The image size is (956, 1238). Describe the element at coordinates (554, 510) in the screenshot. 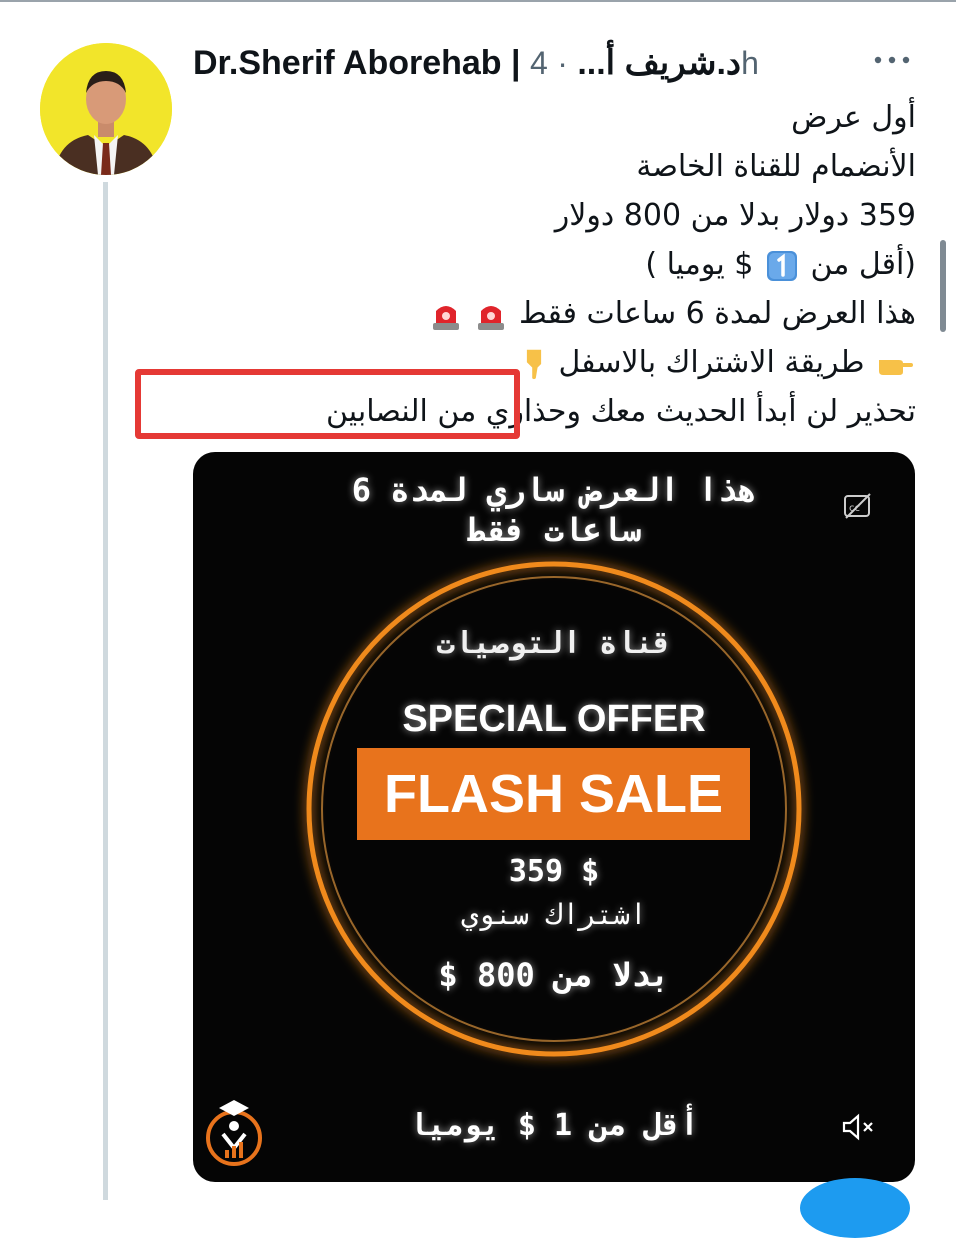

I see `media-header: هذا العرض ساري لمدة 6 ساعات فقط` at that location.